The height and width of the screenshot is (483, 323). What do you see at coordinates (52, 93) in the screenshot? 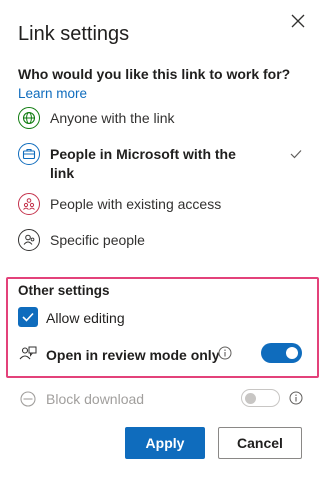
I see `learn-more-link: Learn more` at bounding box center [52, 93].